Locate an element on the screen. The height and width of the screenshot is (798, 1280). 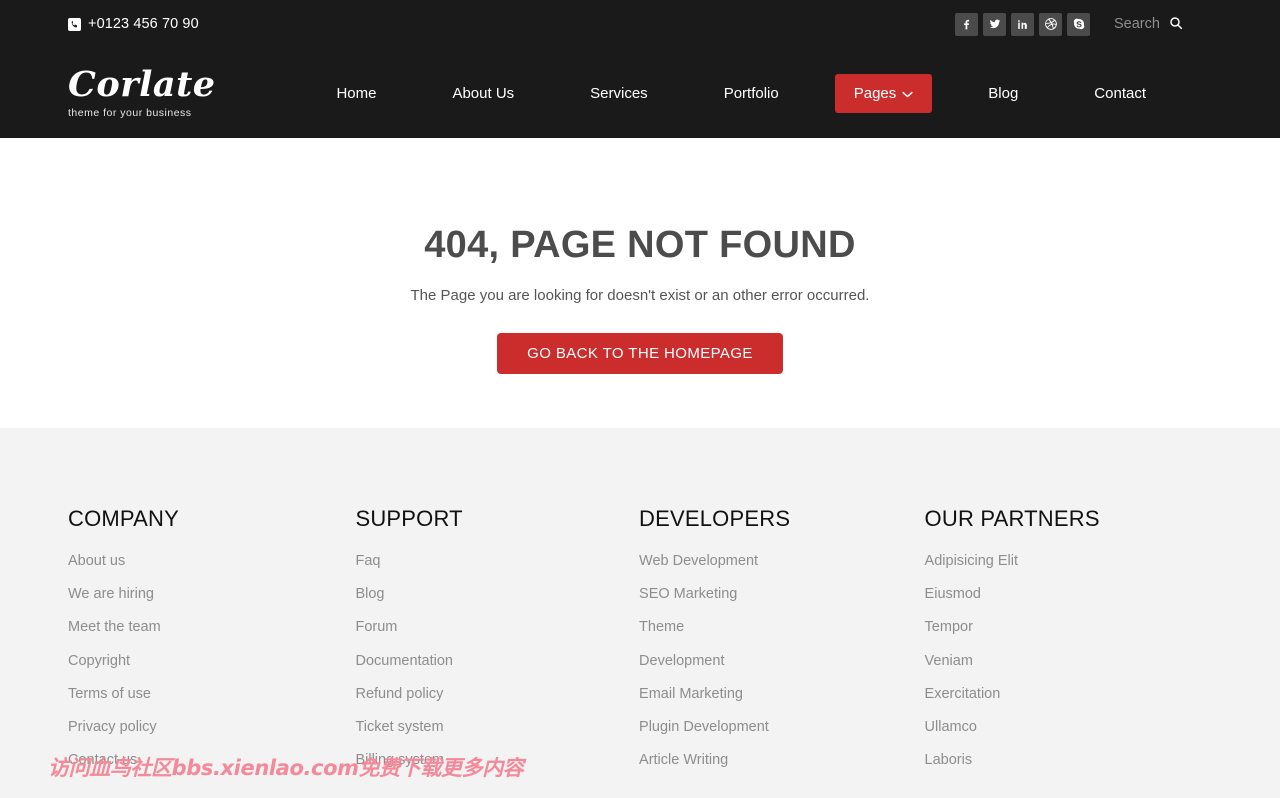
footer-link: Forum is located at coordinates (497, 627).